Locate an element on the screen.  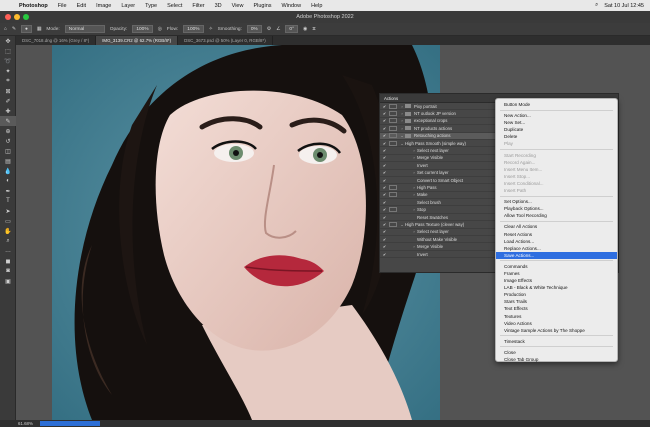
eyedropper-tool-icon: ✐ is located at coordinates (8, 101).